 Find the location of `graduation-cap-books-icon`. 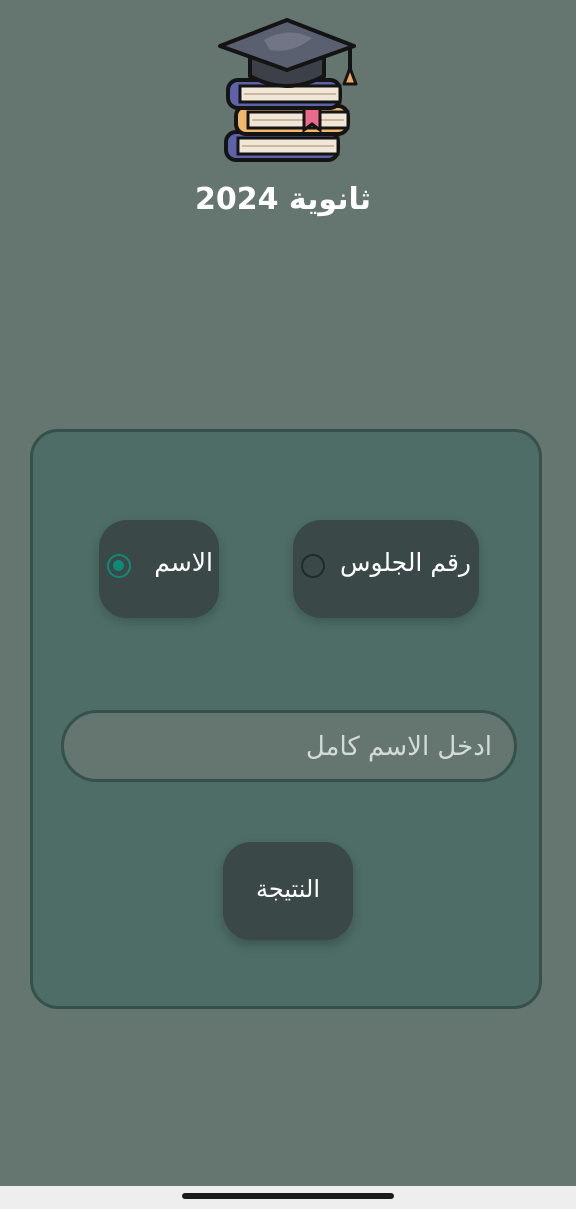

graduation-cap-books-icon is located at coordinates (288, 90).